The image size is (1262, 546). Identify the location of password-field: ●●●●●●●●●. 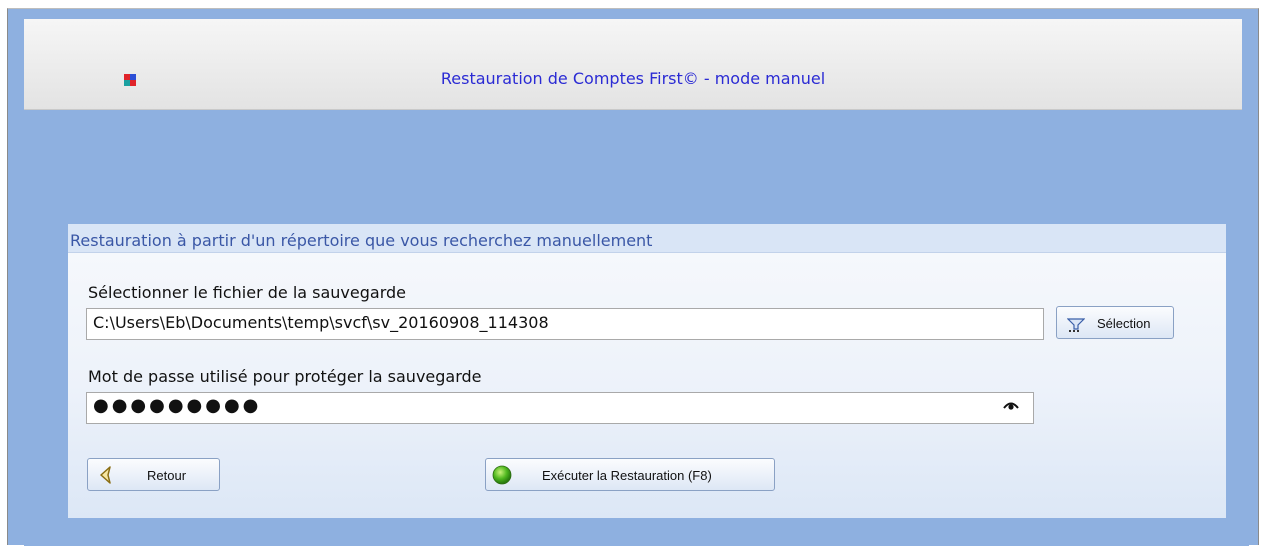
(560, 408).